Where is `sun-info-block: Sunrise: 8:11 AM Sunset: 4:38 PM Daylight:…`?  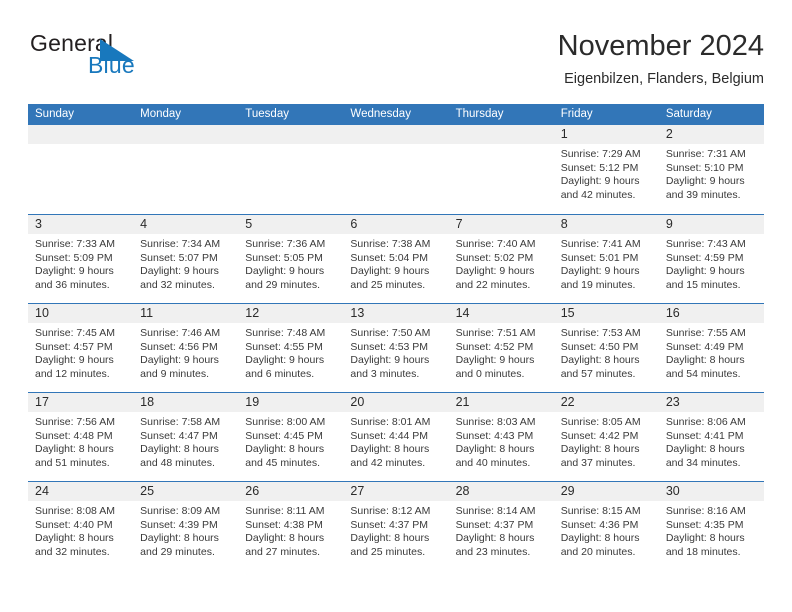
sun-info-block: Sunrise: 8:11 AM Sunset: 4:38 PM Daylight:… is located at coordinates (290, 530).